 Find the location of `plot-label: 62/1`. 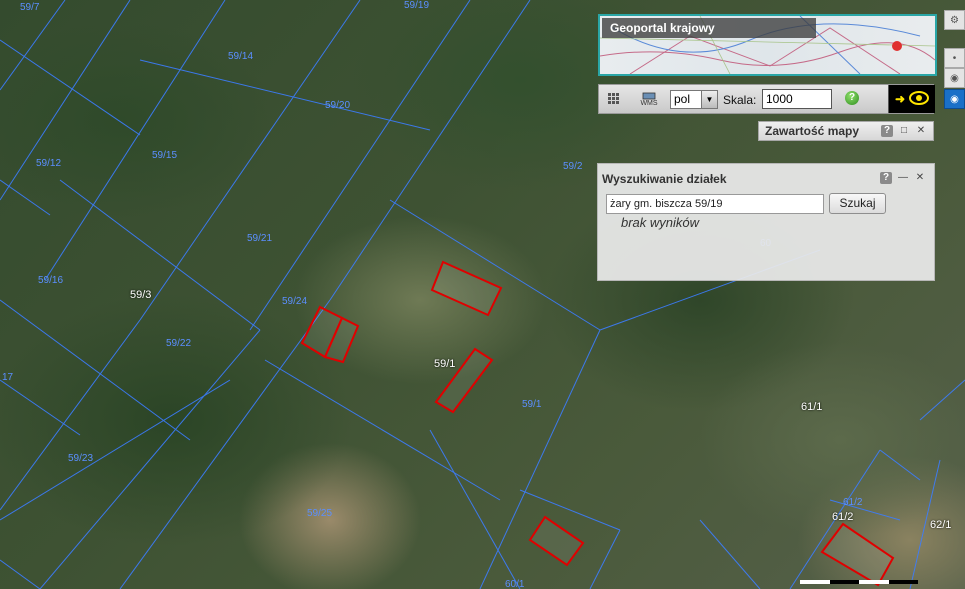

plot-label: 62/1 is located at coordinates (941, 525).